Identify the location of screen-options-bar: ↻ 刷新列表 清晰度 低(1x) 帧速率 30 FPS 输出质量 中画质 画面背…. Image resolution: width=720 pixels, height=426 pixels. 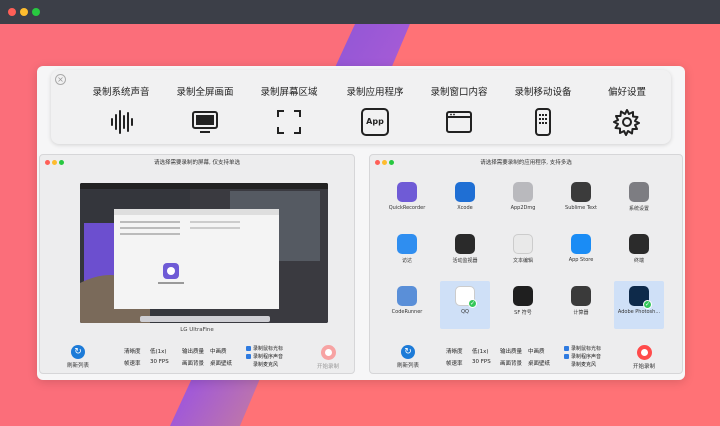
(197, 358).